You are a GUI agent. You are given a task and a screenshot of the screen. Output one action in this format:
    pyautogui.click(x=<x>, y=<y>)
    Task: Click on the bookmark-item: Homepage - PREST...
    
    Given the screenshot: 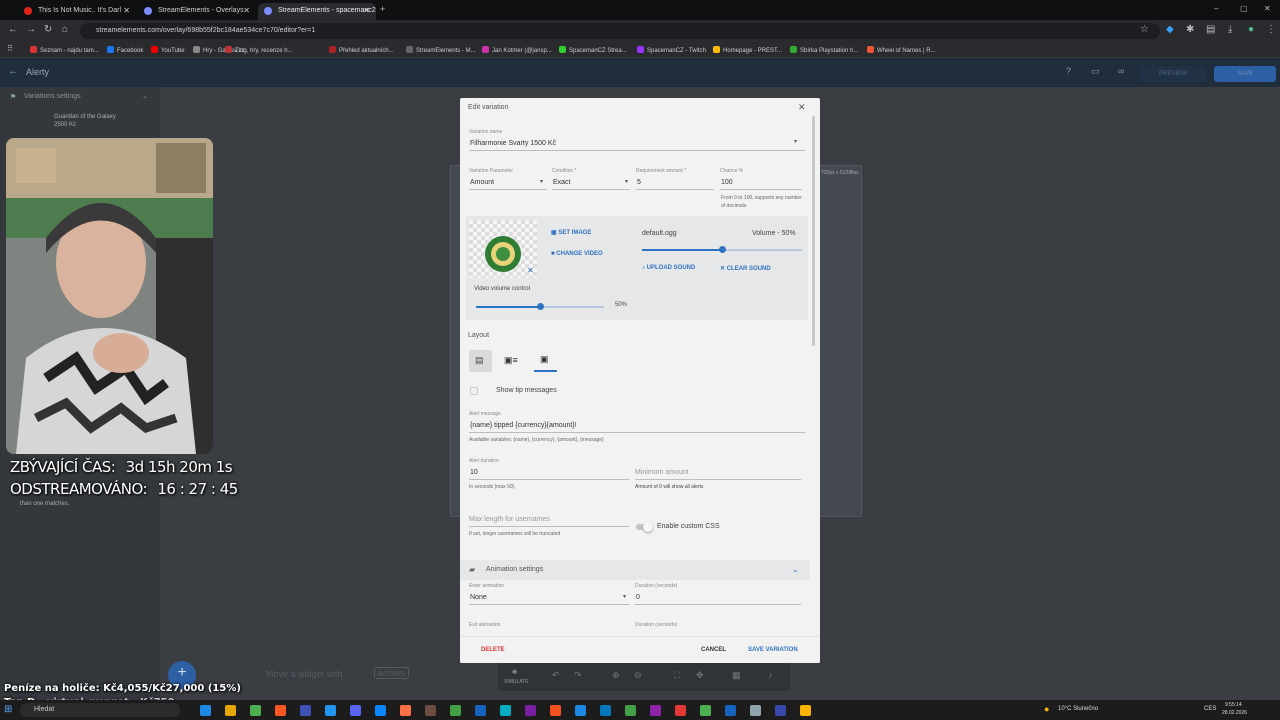 What is the action you would take?
    pyautogui.click(x=747, y=50)
    